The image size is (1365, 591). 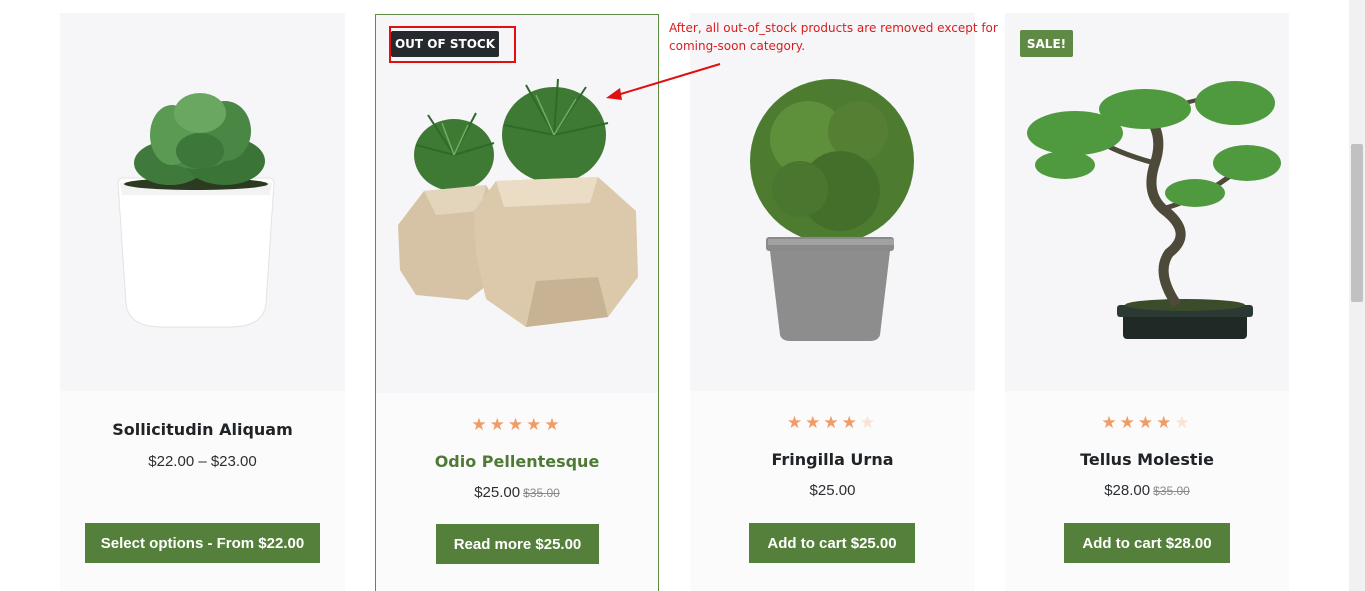 What do you see at coordinates (832, 459) in the screenshot?
I see `product-title: Fringilla Urna` at bounding box center [832, 459].